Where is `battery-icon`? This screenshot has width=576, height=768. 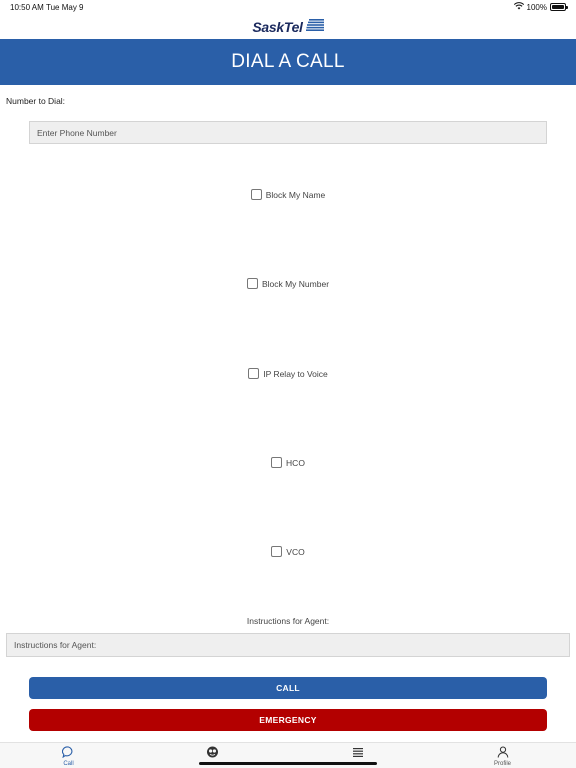 battery-icon is located at coordinates (559, 7).